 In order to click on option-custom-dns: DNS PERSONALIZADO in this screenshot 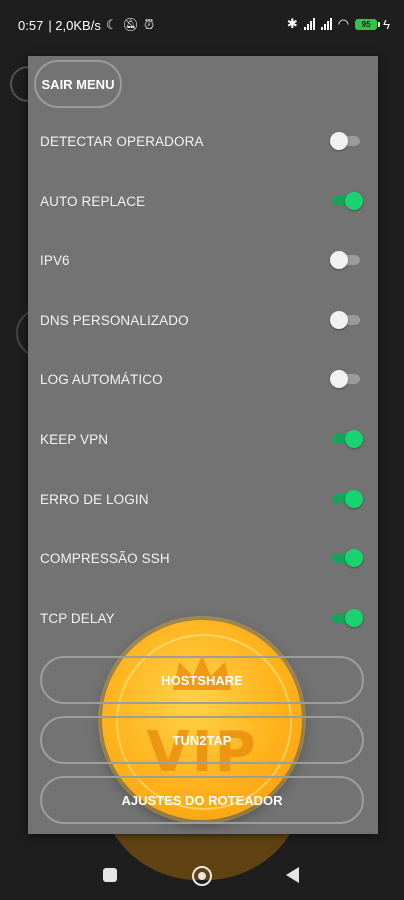, I will do `click(205, 320)`.